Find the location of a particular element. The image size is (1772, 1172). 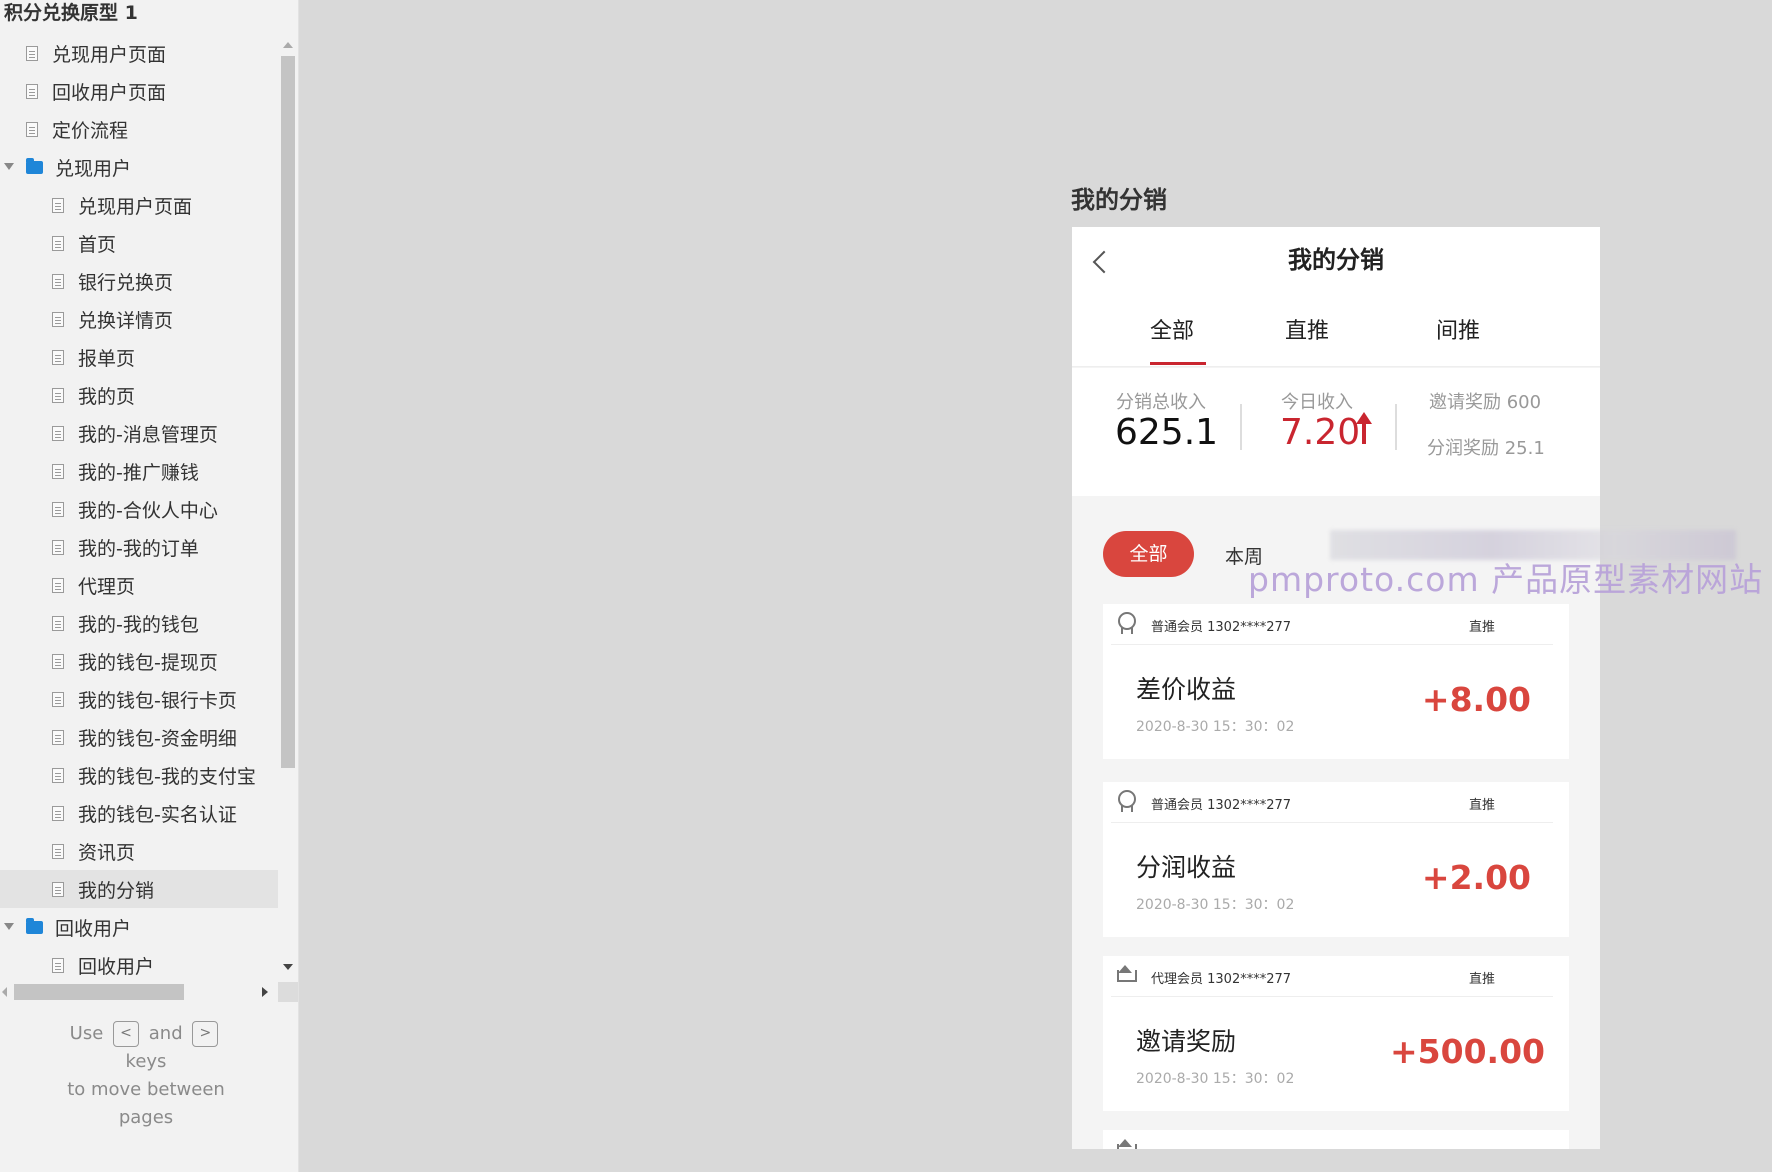

today-income-label: 今日收入 is located at coordinates (1317, 402).